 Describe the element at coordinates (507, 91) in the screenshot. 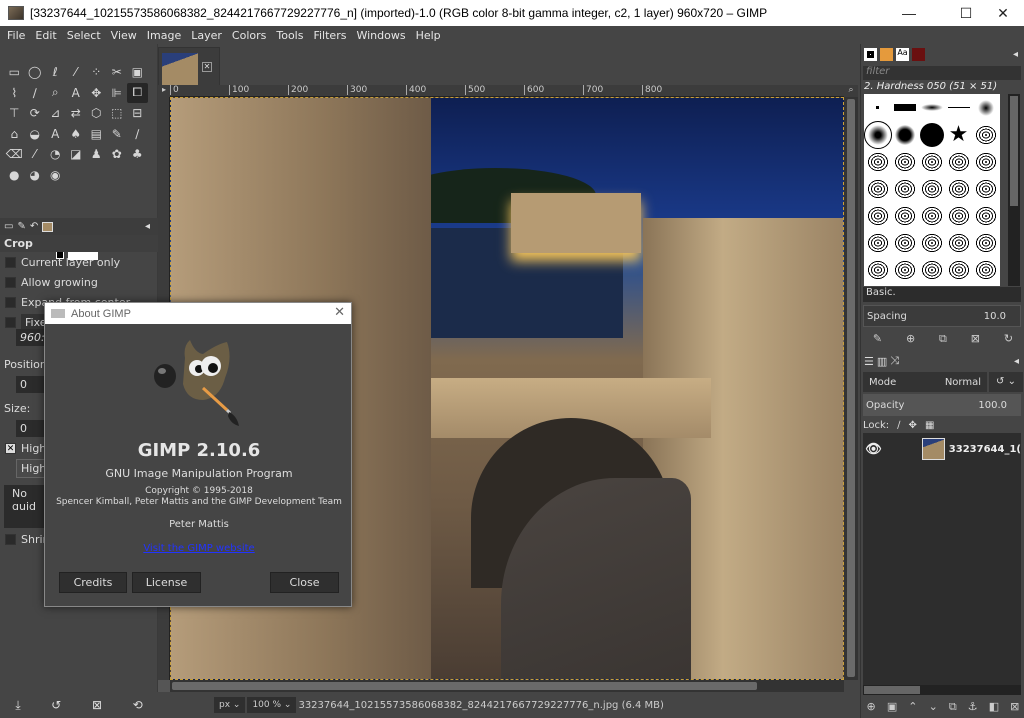

I see `horizontal-ruler: 0 100 200 300 400 500 600 700 800` at that location.